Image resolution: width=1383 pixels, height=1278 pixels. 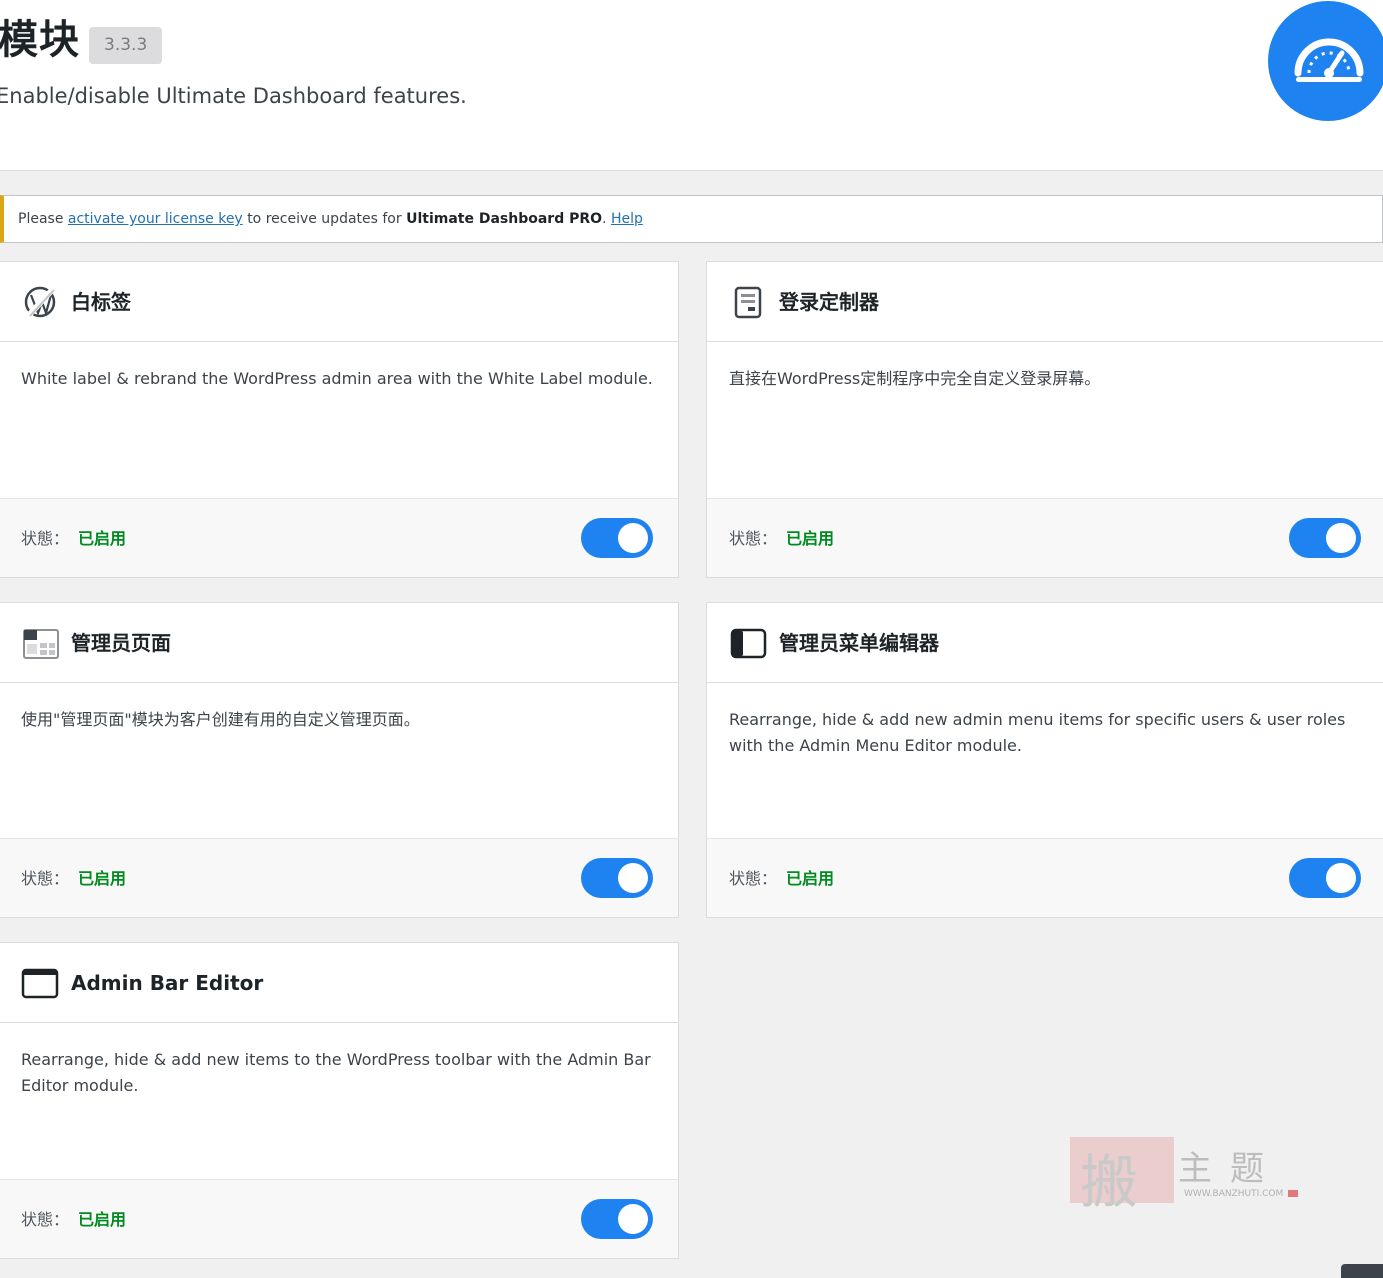 What do you see at coordinates (40, 983) in the screenshot?
I see `browser-window-icon` at bounding box center [40, 983].